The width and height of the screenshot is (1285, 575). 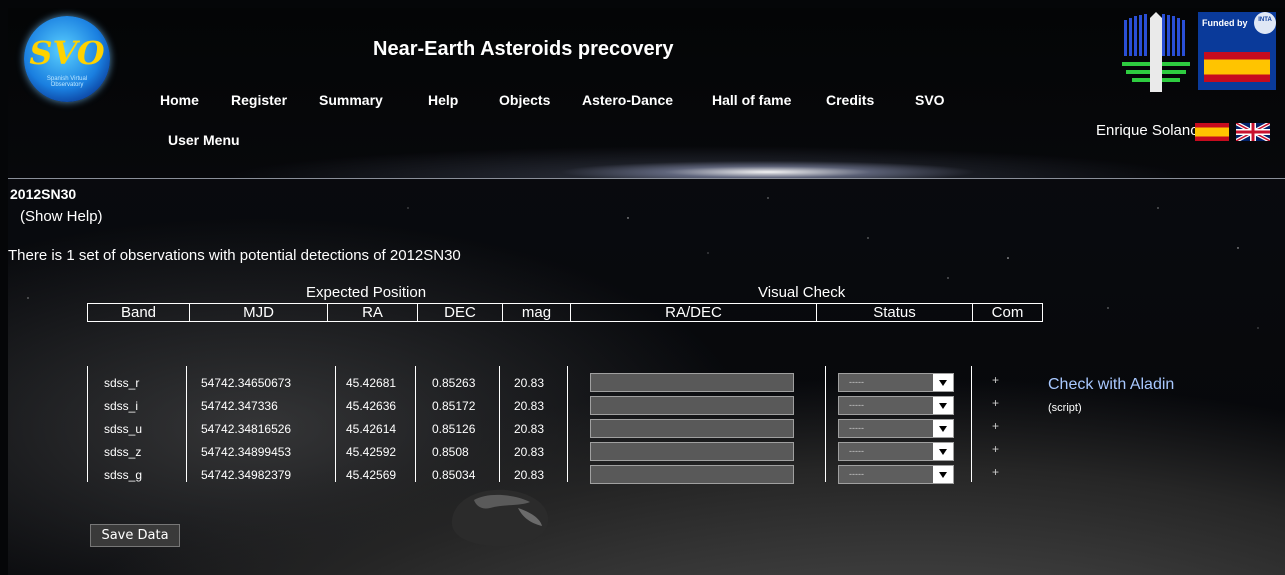 What do you see at coordinates (500, 518) in the screenshot?
I see `asteroid-illustration` at bounding box center [500, 518].